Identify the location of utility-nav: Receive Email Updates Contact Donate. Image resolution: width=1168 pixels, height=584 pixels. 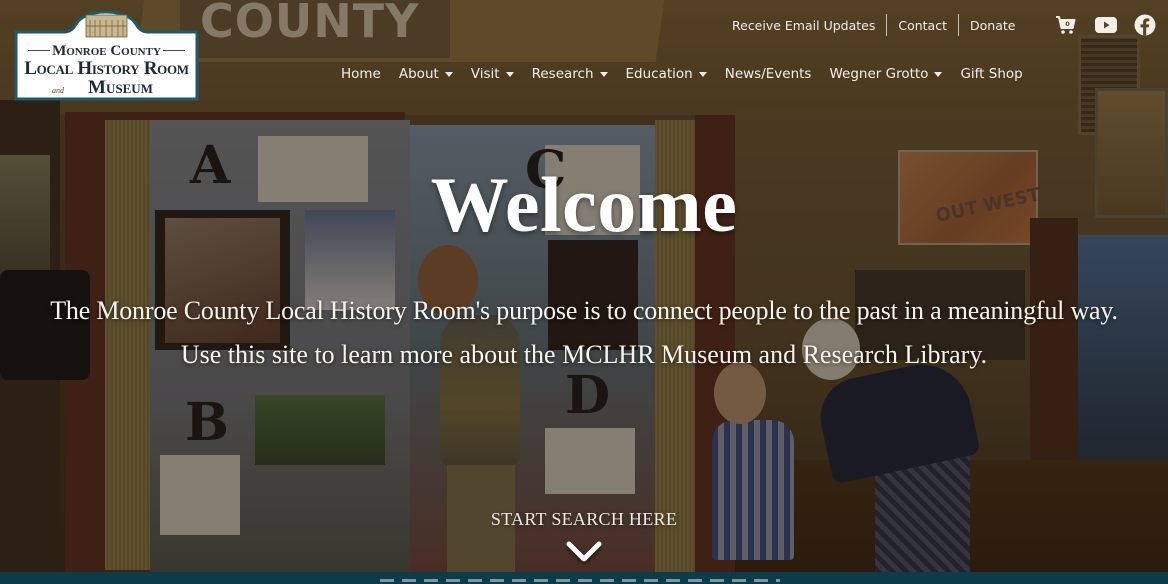
(868, 25).